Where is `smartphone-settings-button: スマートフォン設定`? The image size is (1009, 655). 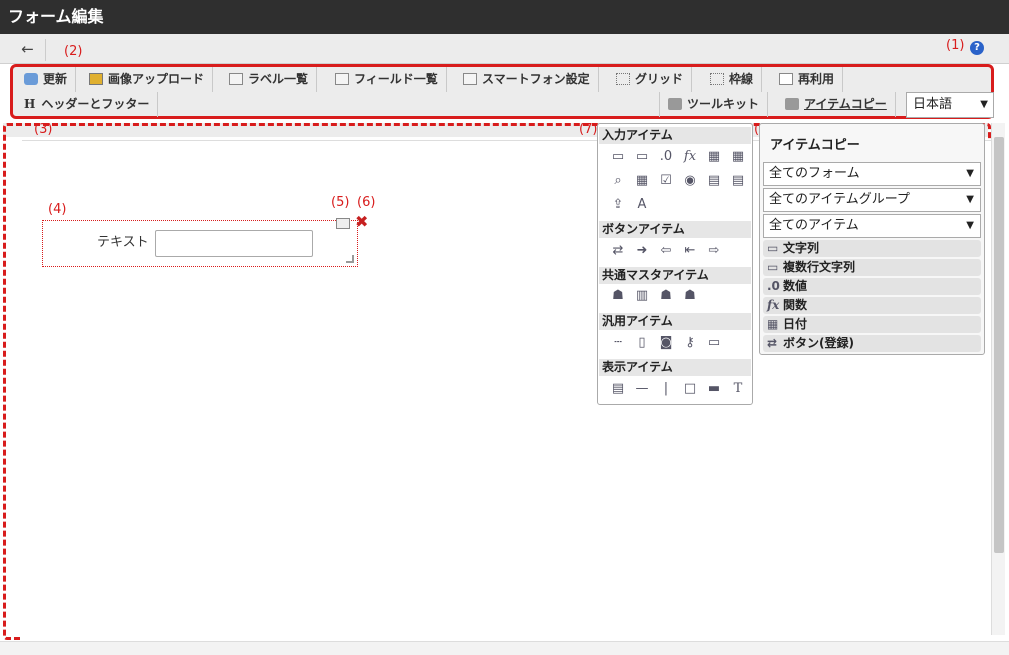
smartphone-settings-button: スマートフォン設定 is located at coordinates (527, 79).